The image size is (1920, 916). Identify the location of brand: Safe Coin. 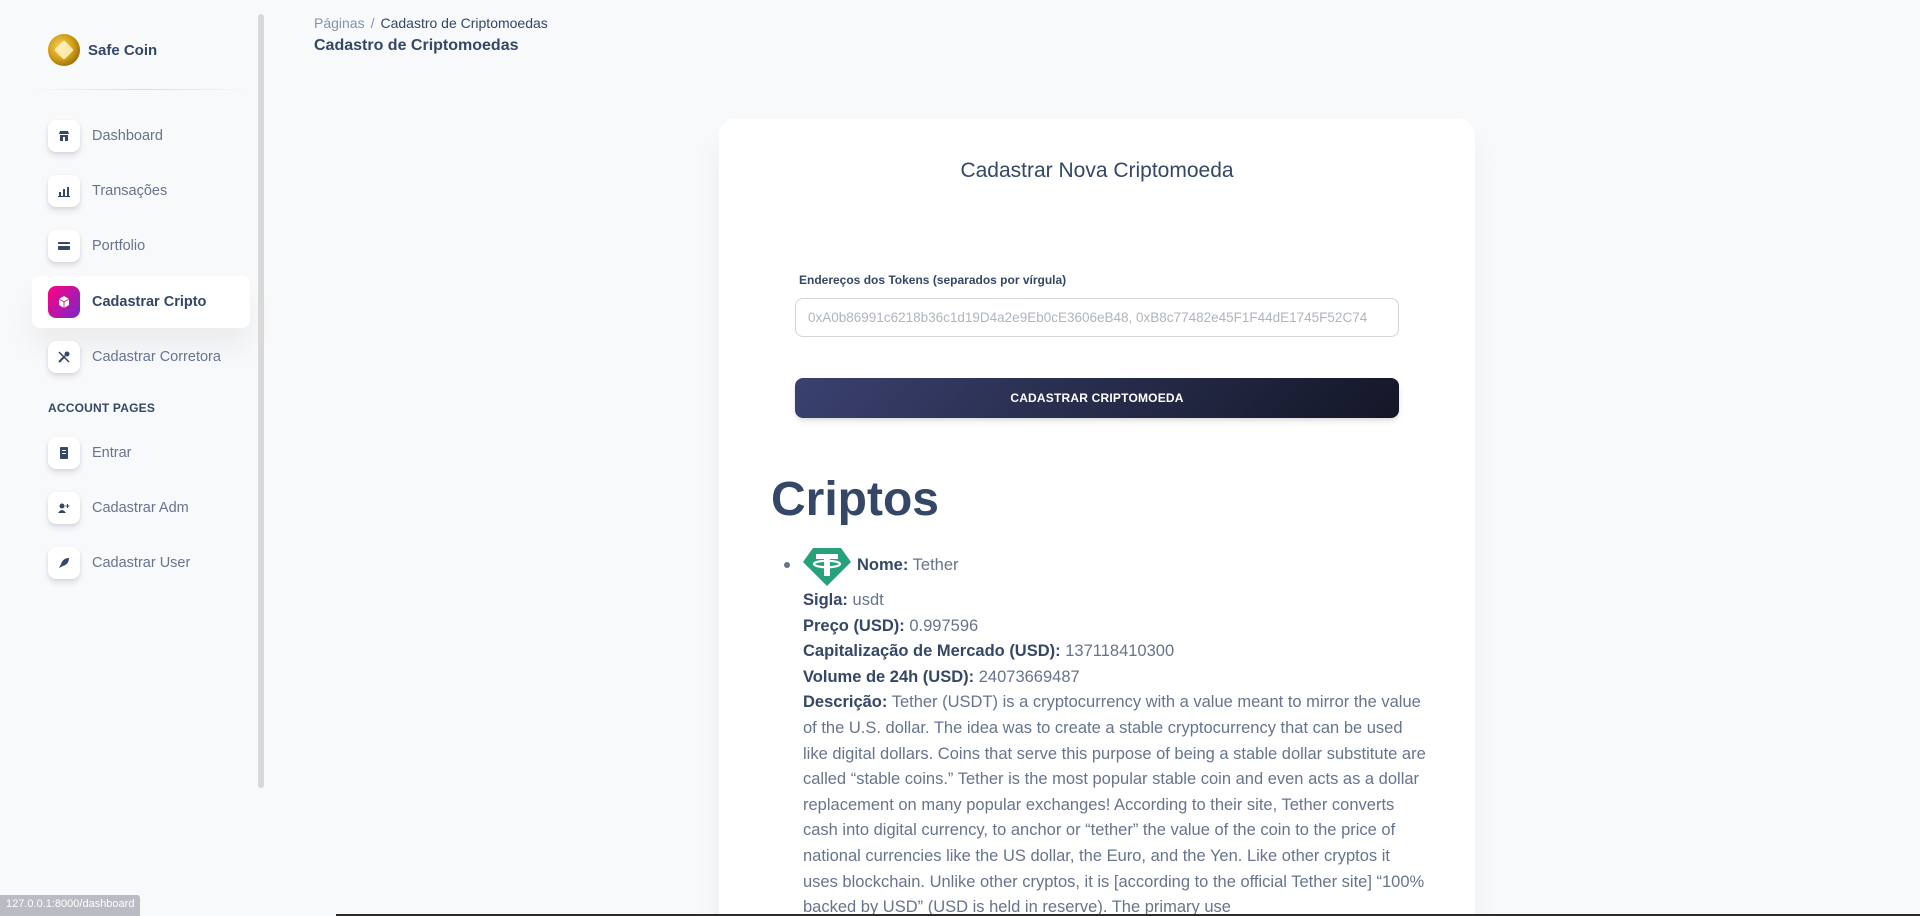
(102, 50).